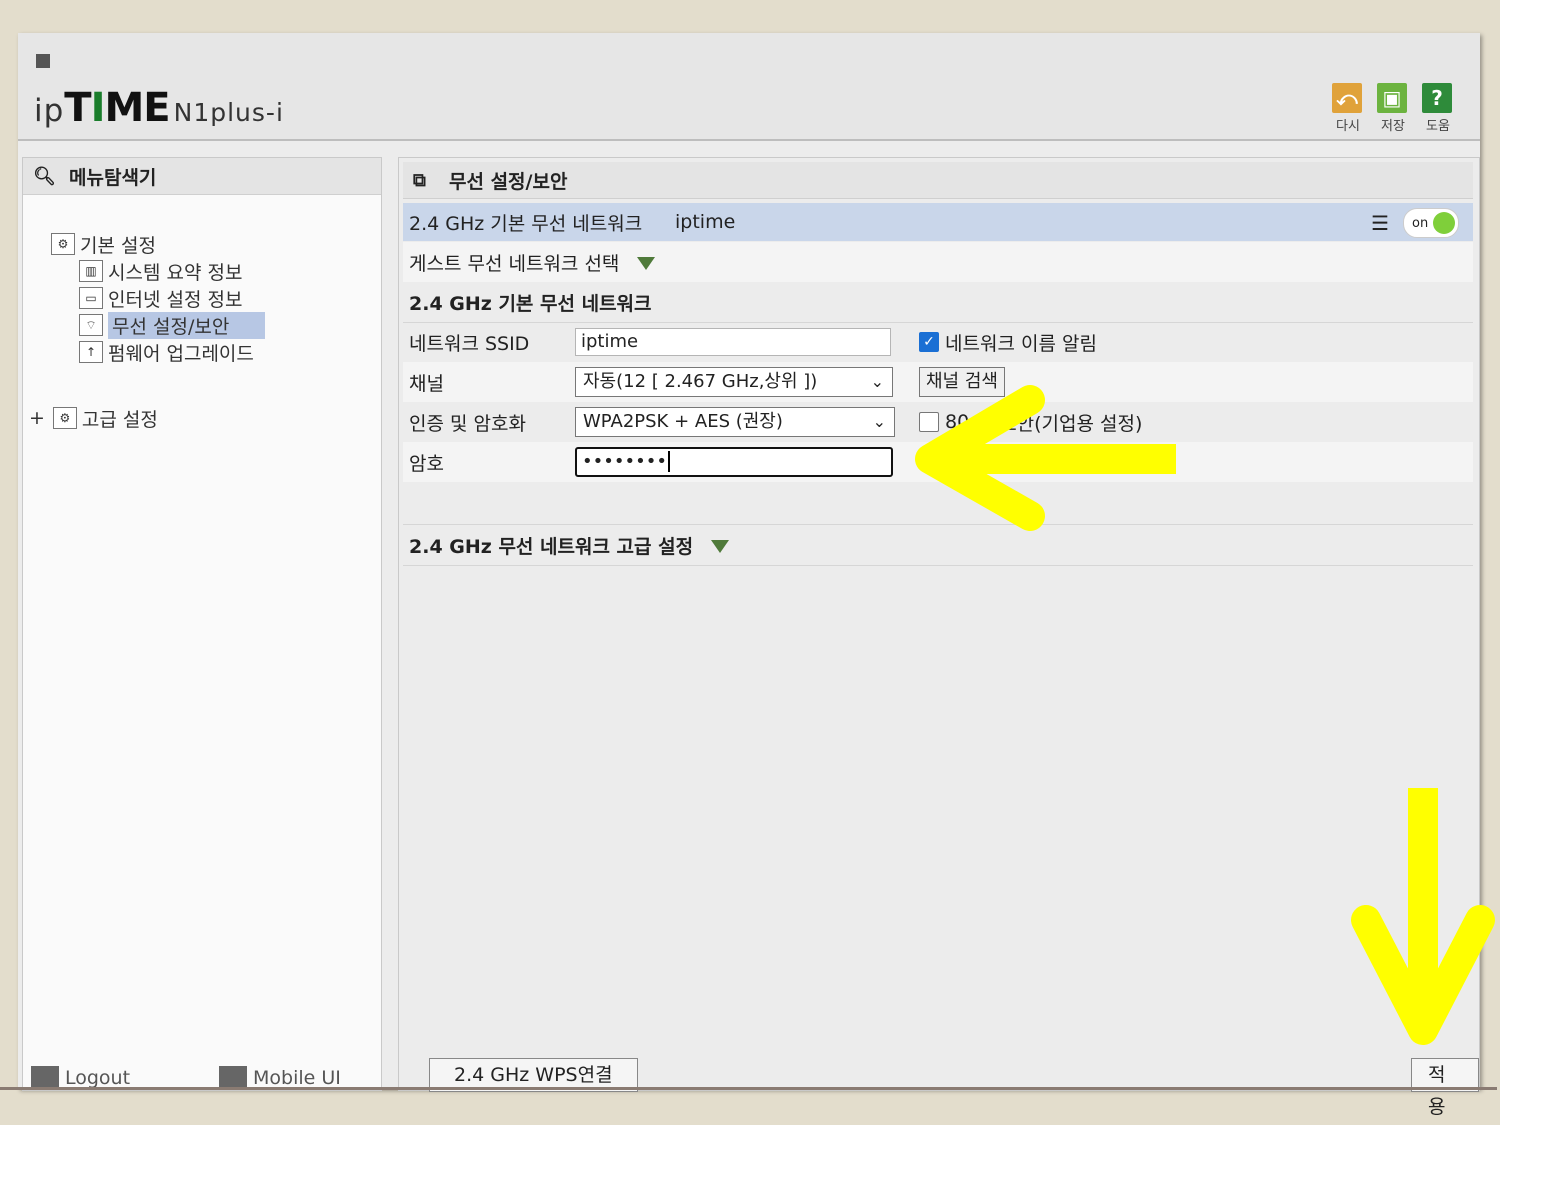 The height and width of the screenshot is (1186, 1562). I want to click on menu-explorer-label: 메뉴탐색기, so click(113, 177).